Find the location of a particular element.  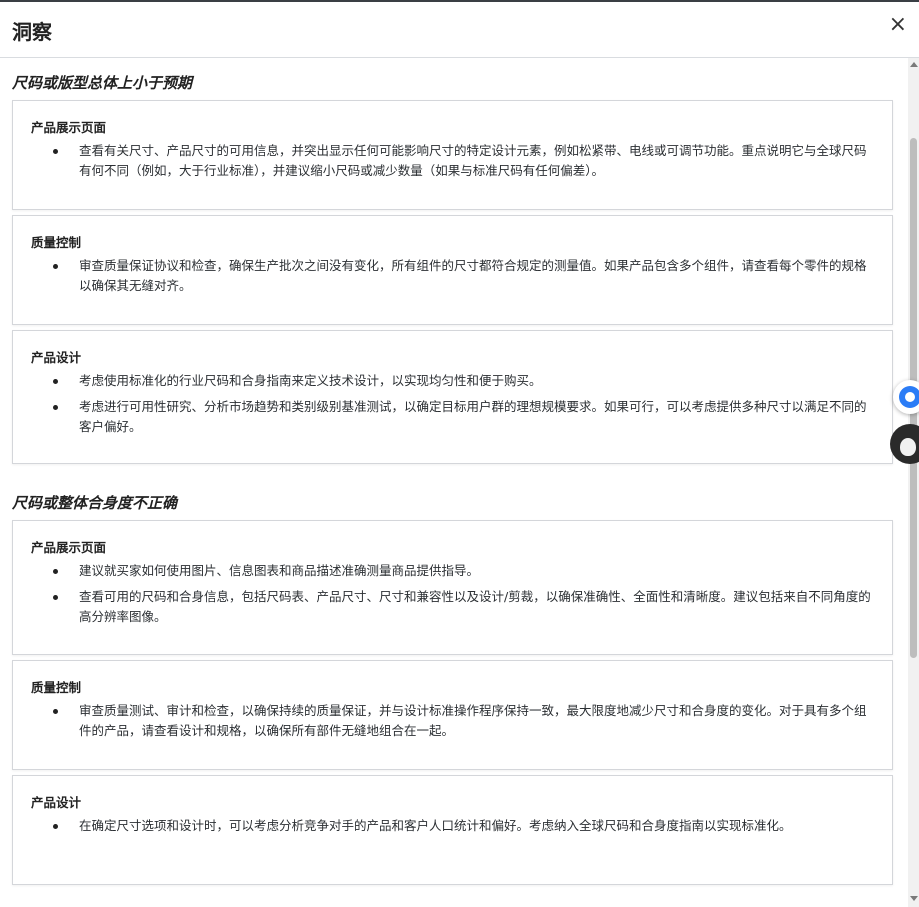

bullet-item: 考虑使用标准化的行业尺码和合身指南来定义技术设计，以实现均匀性和便于购买。 is located at coordinates (463, 381).